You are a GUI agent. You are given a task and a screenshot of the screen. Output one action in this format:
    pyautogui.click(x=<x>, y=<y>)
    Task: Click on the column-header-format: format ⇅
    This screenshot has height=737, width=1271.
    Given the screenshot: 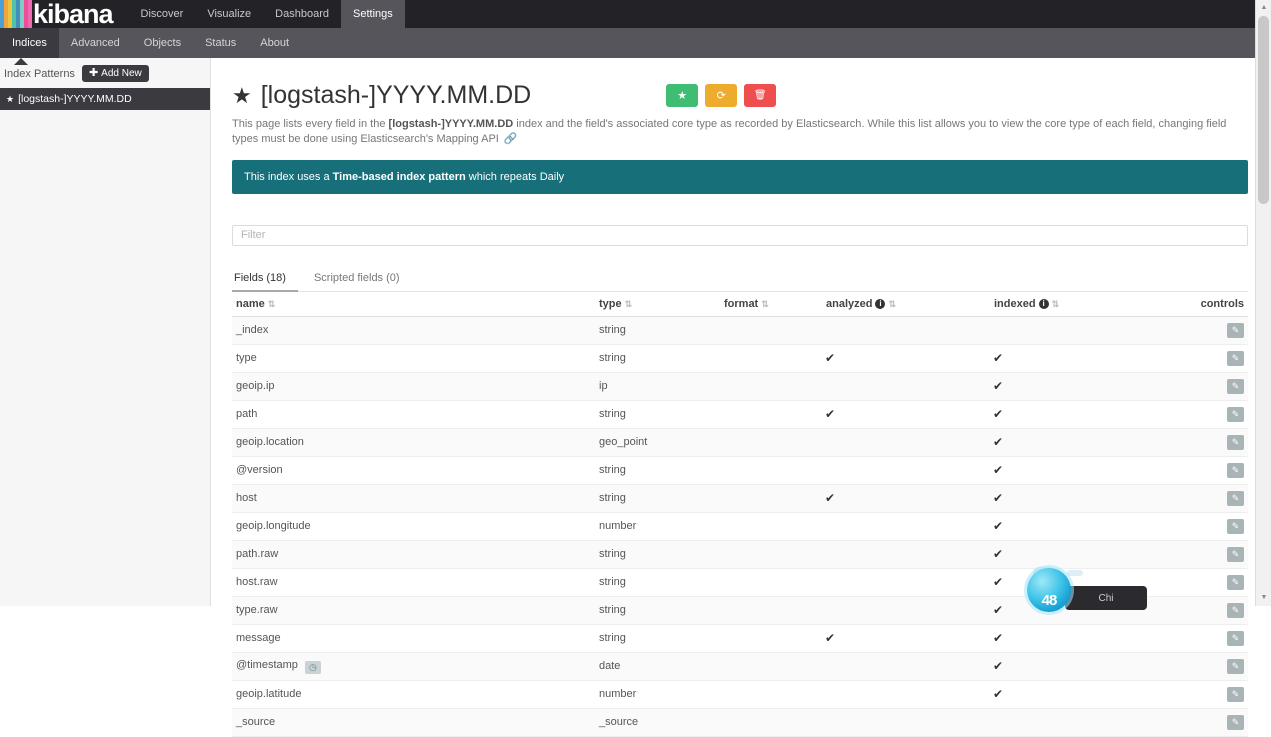 What is the action you would take?
    pyautogui.click(x=771, y=304)
    